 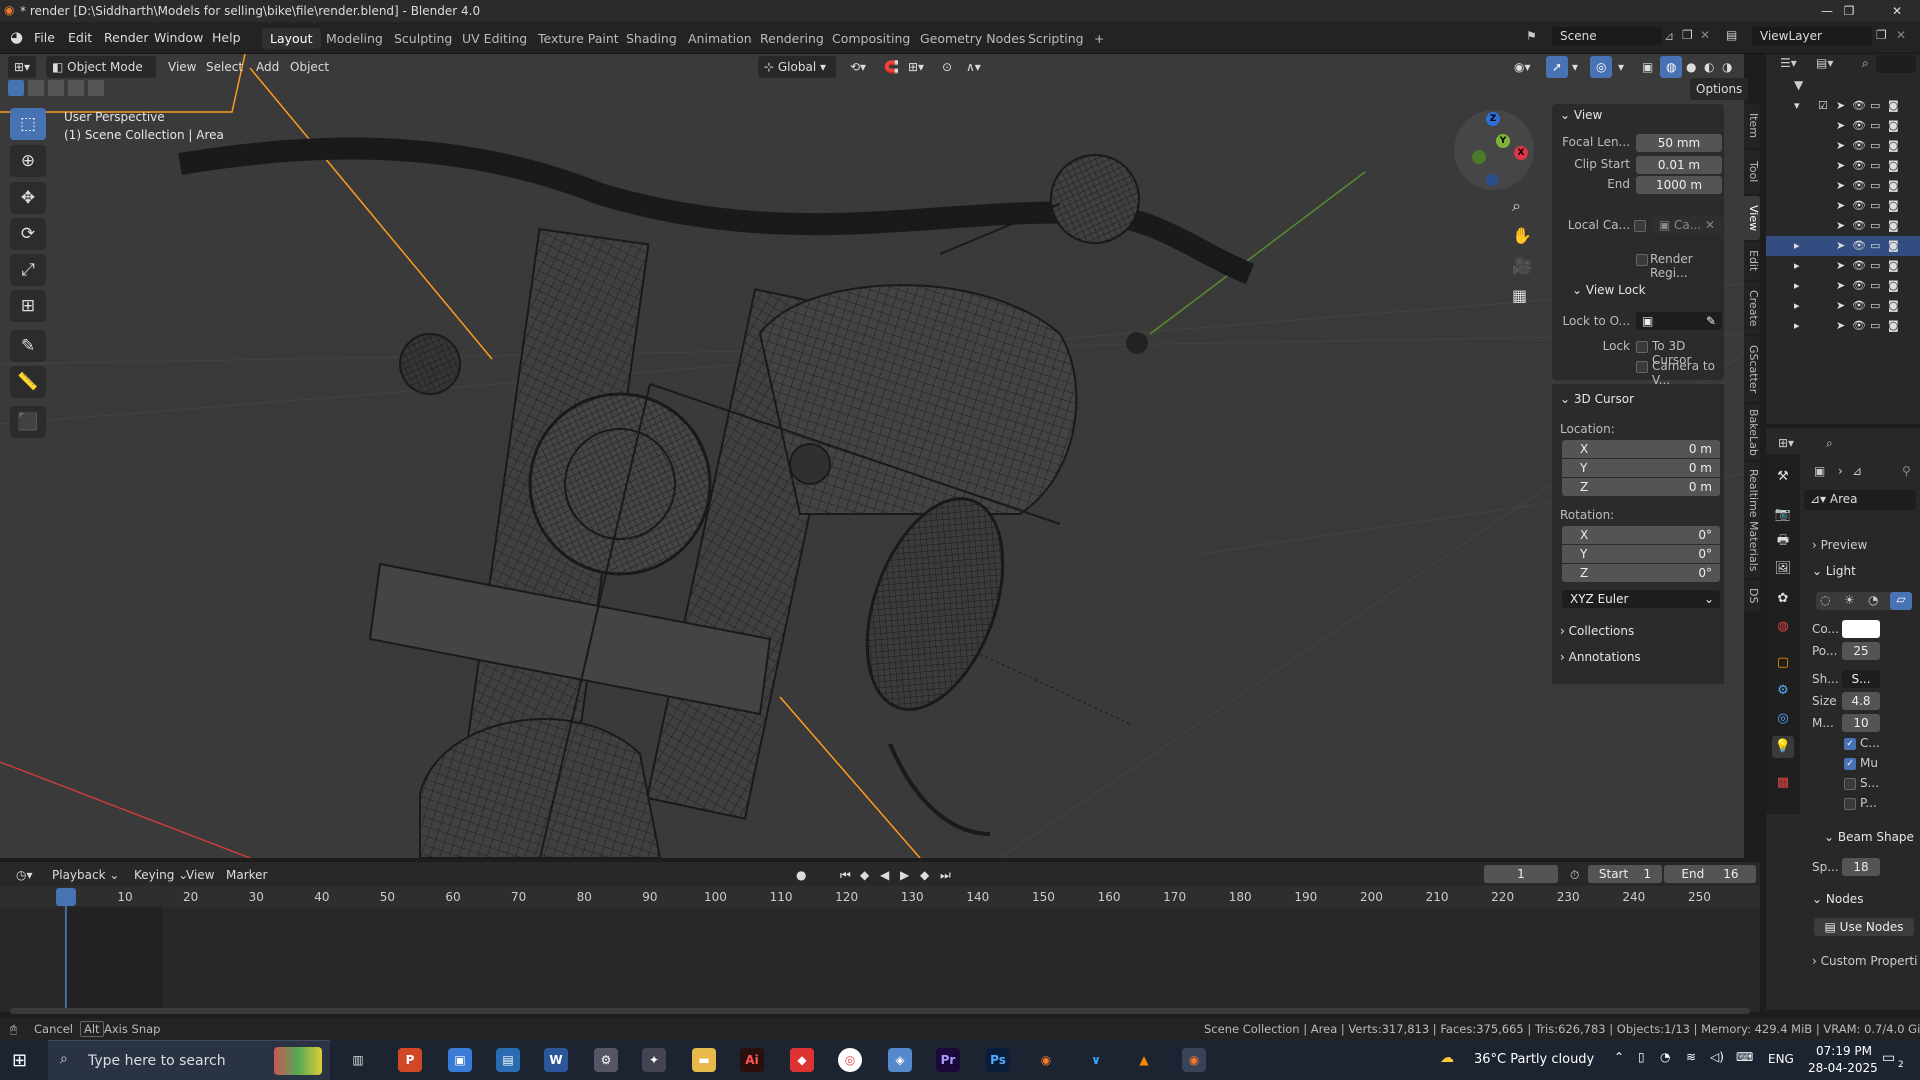 What do you see at coordinates (1687, 35) in the screenshot?
I see `new-scene-icon: ❐` at bounding box center [1687, 35].